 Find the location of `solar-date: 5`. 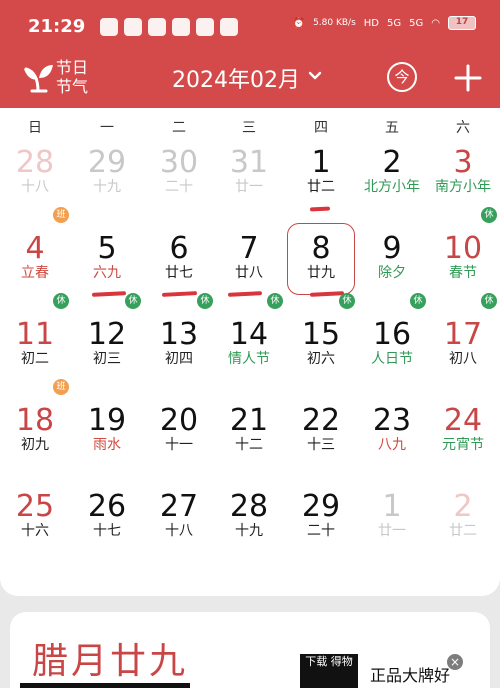

solar-date: 5 is located at coordinates (107, 248).